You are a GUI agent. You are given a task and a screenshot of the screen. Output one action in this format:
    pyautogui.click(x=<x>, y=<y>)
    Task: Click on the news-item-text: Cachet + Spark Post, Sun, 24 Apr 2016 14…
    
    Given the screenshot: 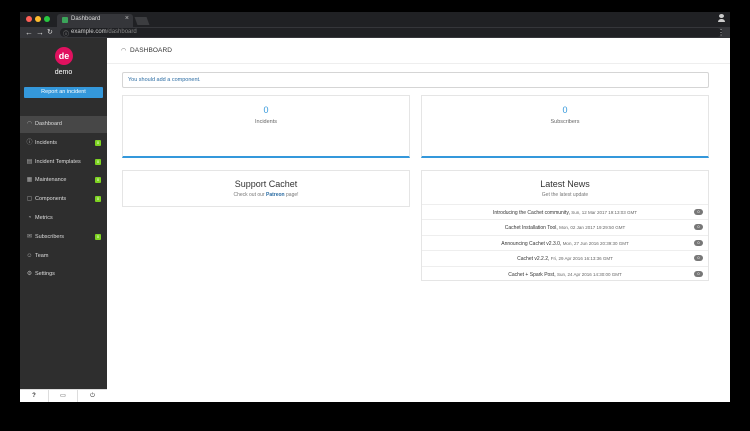 What is the action you would take?
    pyautogui.click(x=565, y=275)
    